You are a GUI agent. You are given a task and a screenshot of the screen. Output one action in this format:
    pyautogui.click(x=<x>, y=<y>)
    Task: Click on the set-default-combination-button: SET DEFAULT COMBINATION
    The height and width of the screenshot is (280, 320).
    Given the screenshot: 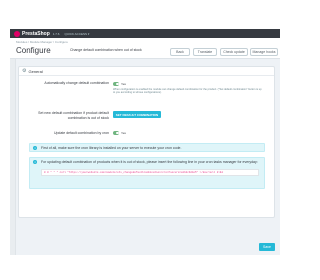 What is the action you would take?
    pyautogui.click(x=137, y=114)
    